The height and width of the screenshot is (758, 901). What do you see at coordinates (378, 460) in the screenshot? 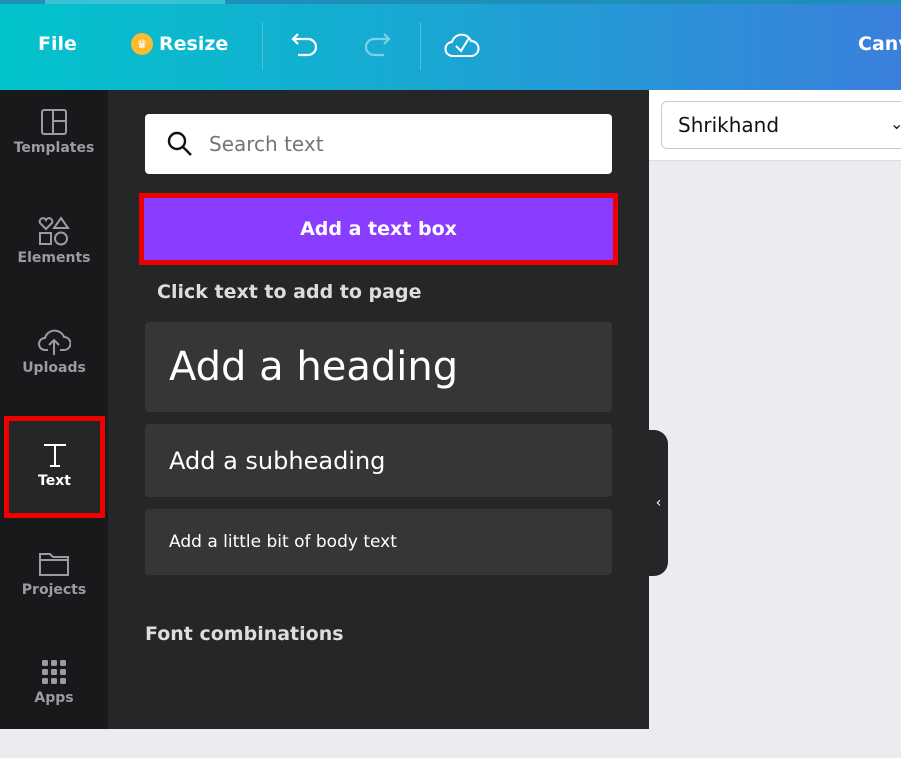
I see `add-subheading-button: Add a subheading` at bounding box center [378, 460].